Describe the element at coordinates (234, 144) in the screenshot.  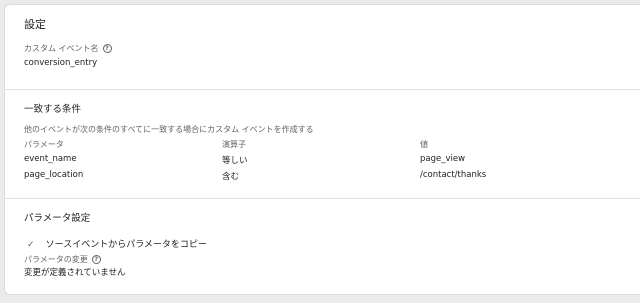
I see `operator-column-header: 演算子` at that location.